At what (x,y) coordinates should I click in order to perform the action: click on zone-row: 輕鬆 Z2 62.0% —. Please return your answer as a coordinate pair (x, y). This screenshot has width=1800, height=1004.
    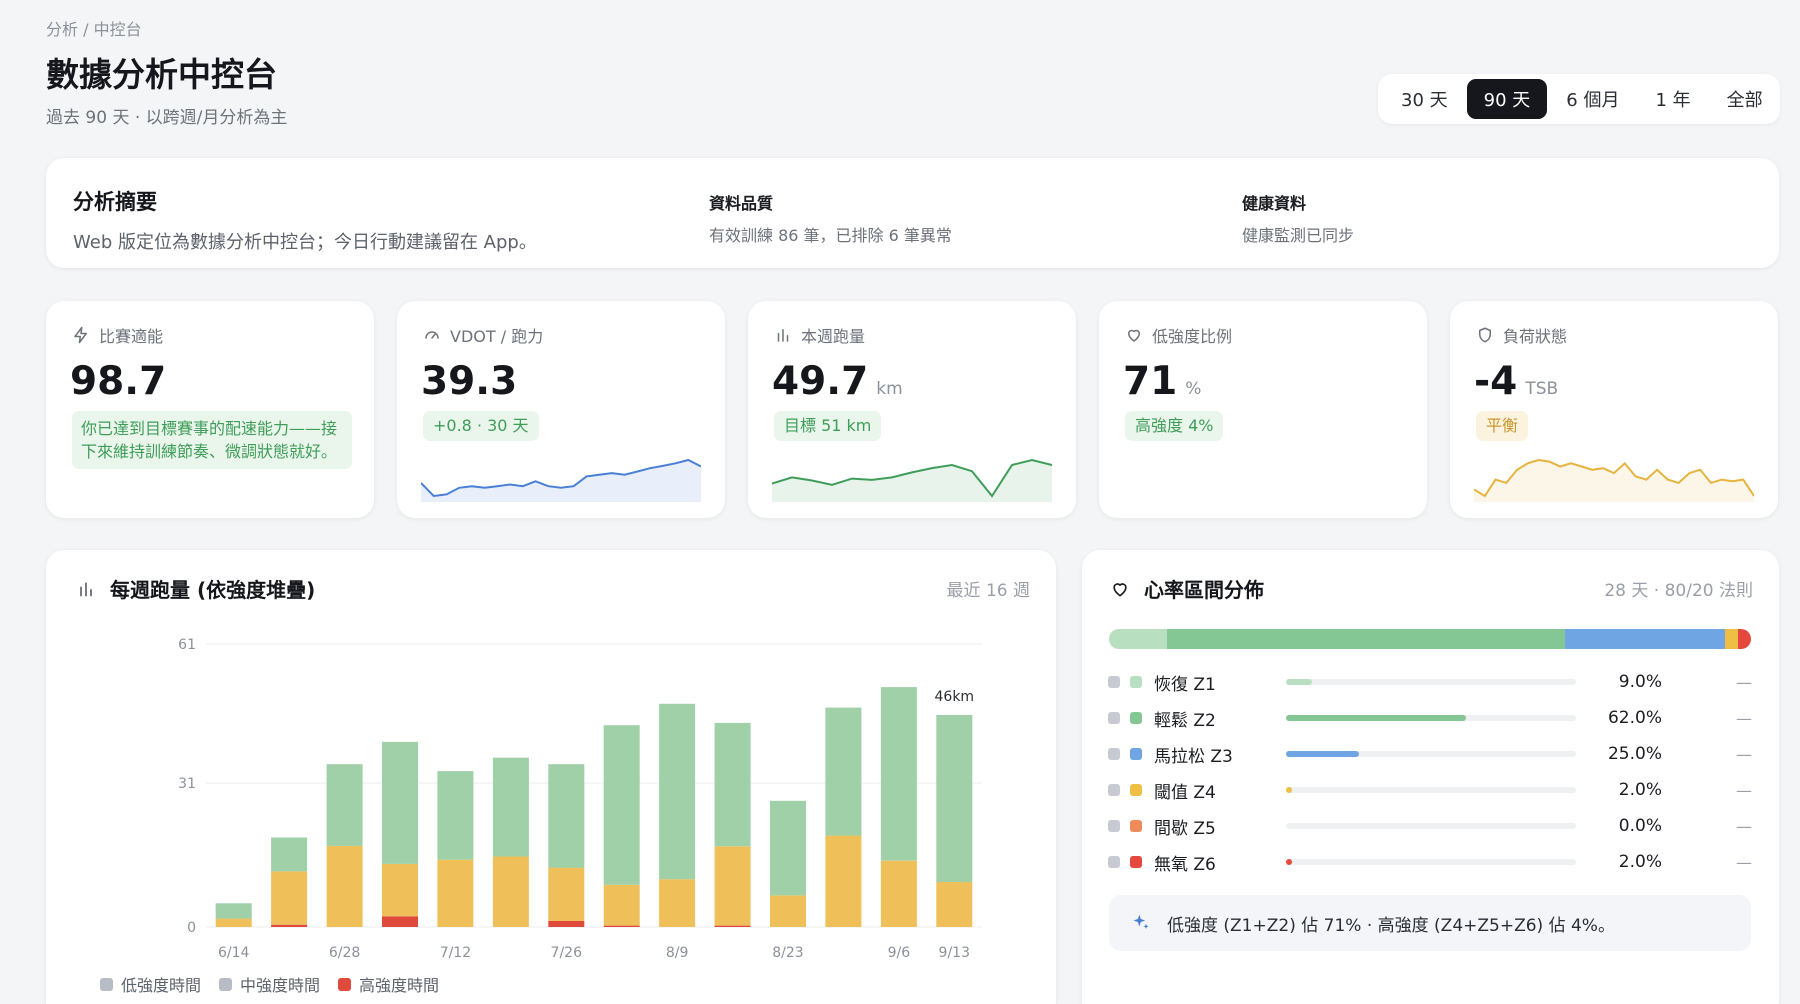
    Looking at the image, I should click on (1431, 718).